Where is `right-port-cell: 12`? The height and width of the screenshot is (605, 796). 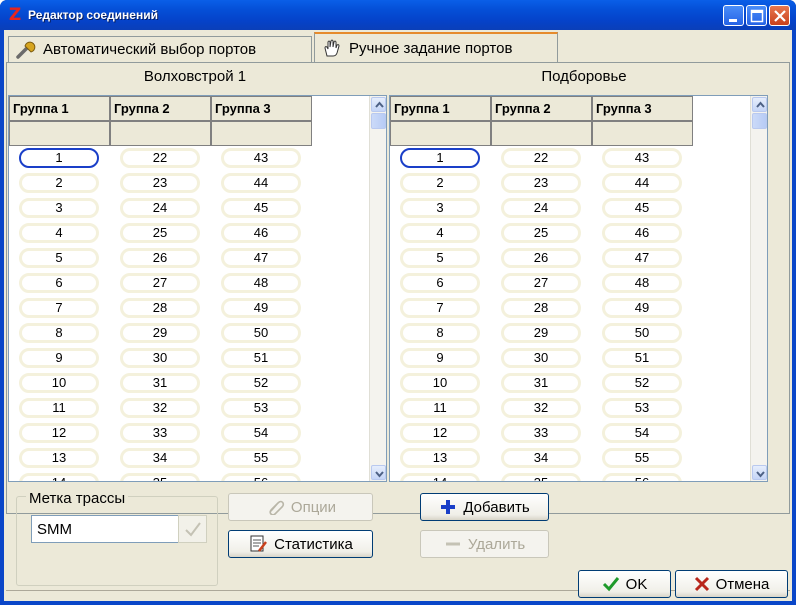
right-port-cell: 12 is located at coordinates (440, 433).